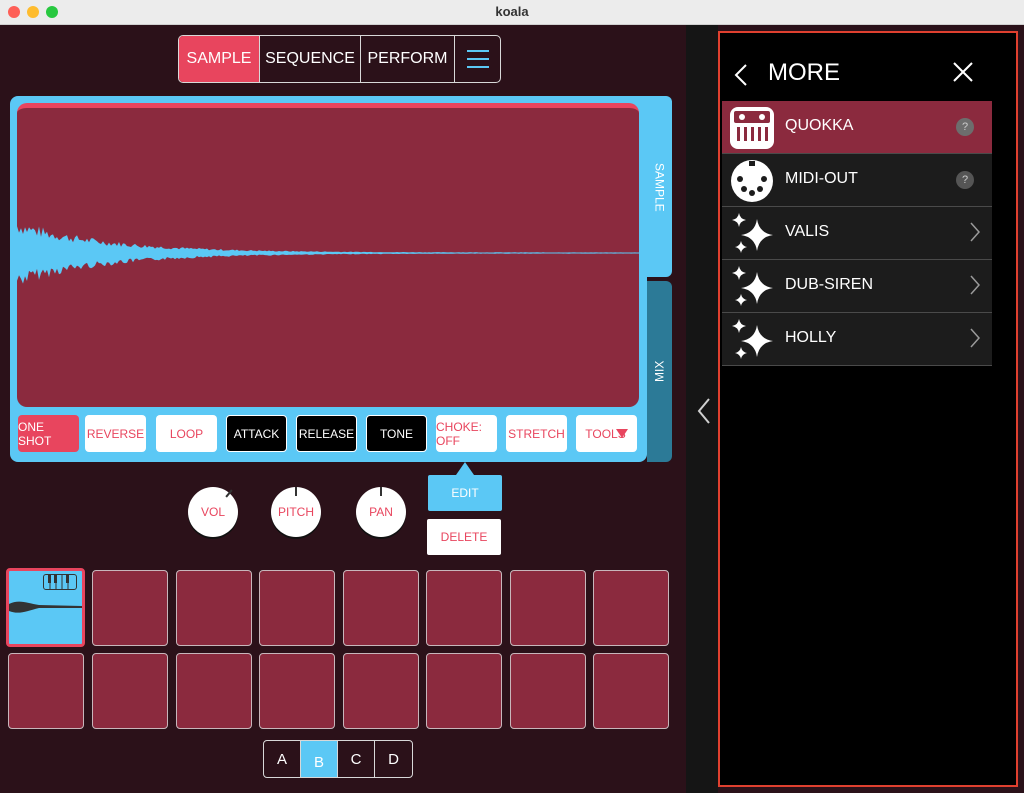 The height and width of the screenshot is (793, 1024). Describe the element at coordinates (219, 59) in the screenshot. I see `tab-sample: SAMPLE` at that location.